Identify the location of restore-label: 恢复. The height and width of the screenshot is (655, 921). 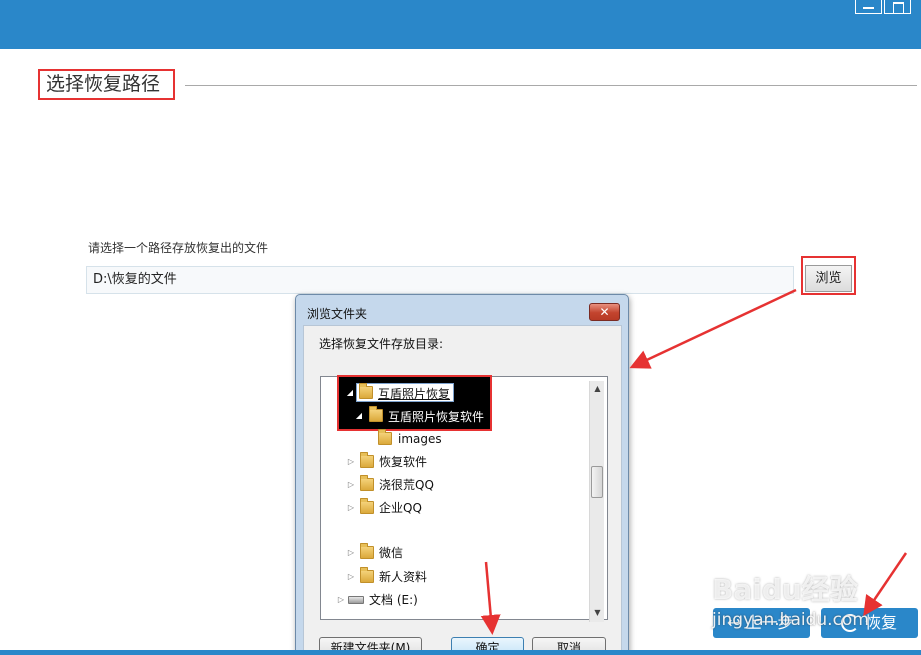
(881, 622).